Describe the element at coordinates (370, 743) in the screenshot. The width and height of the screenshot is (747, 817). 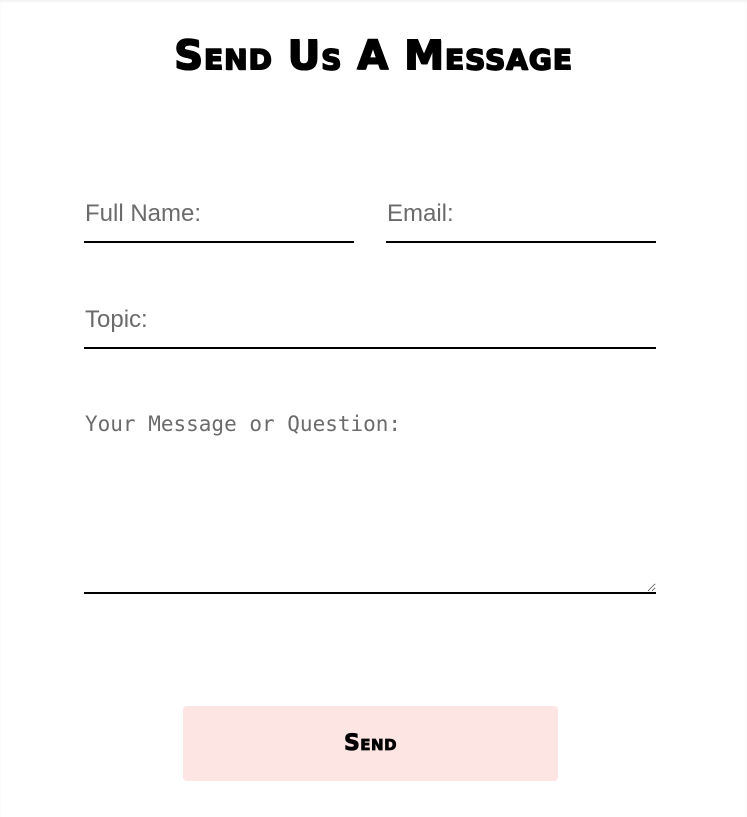
I see `send-button: Send` at that location.